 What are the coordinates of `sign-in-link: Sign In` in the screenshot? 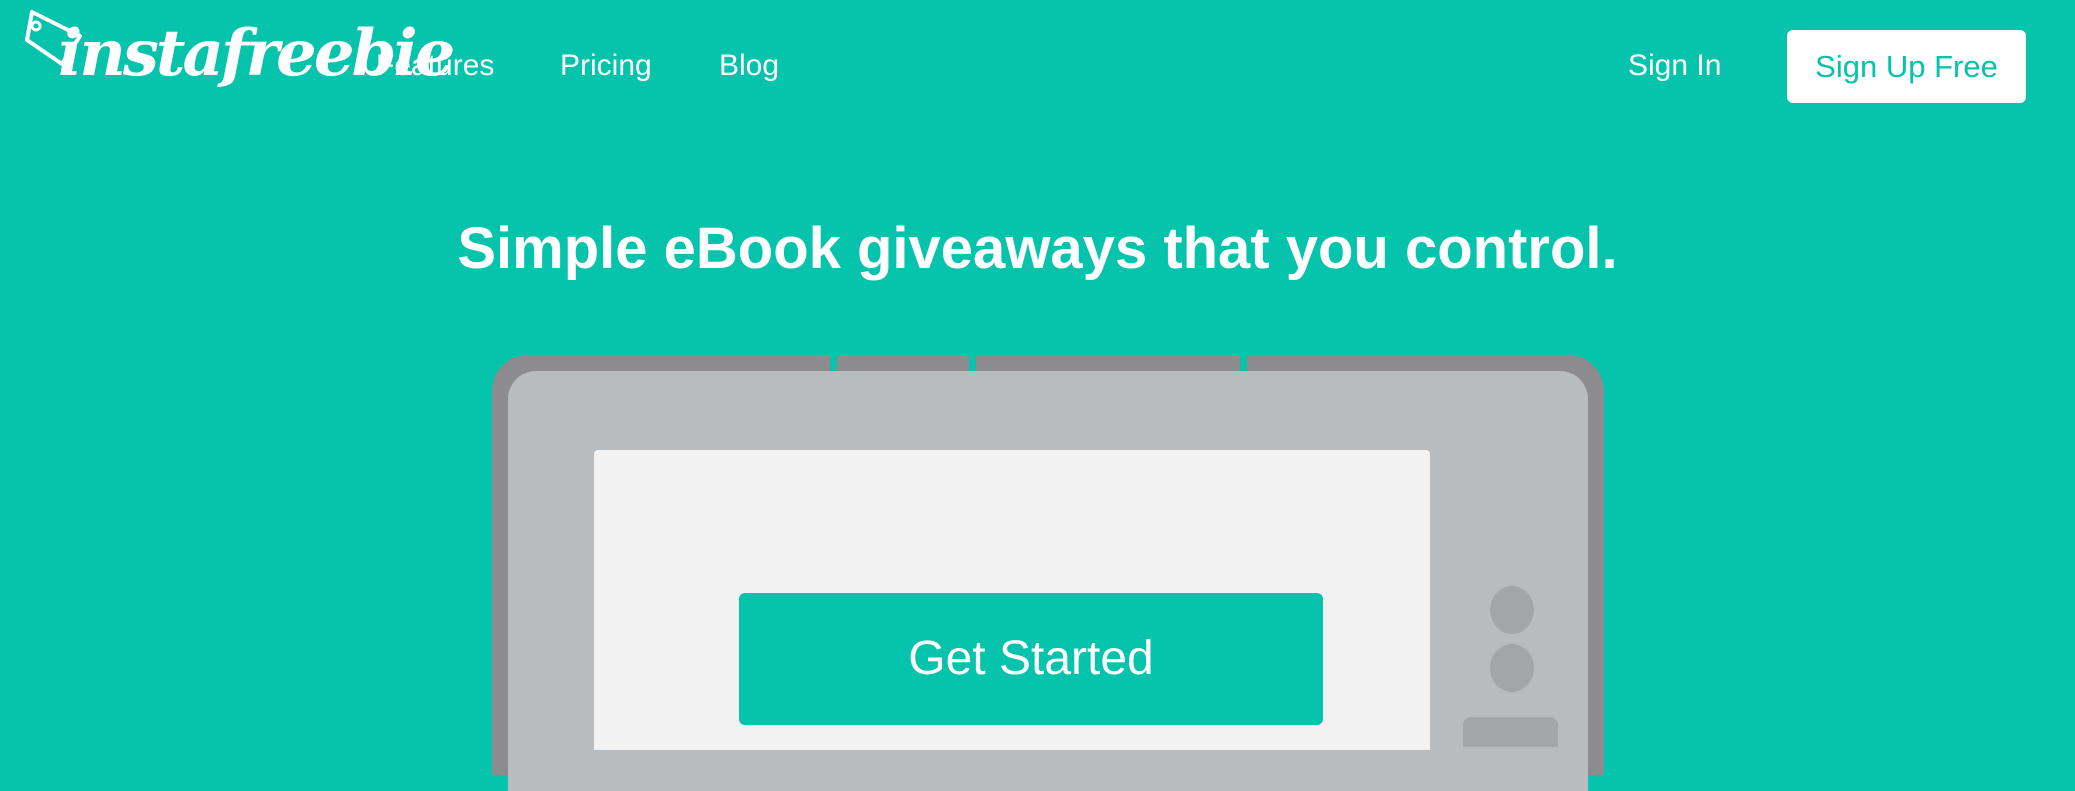 It's located at (1674, 66).